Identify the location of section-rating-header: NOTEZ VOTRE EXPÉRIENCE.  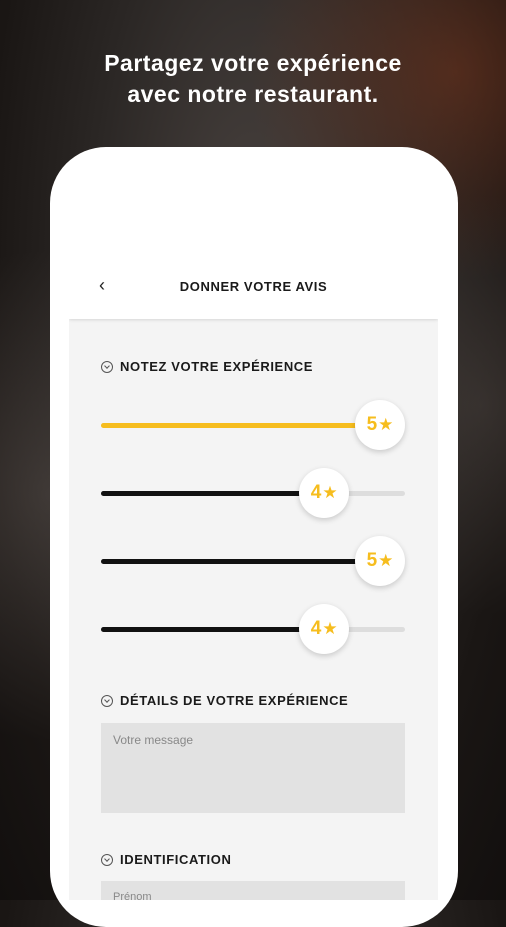
(207, 366).